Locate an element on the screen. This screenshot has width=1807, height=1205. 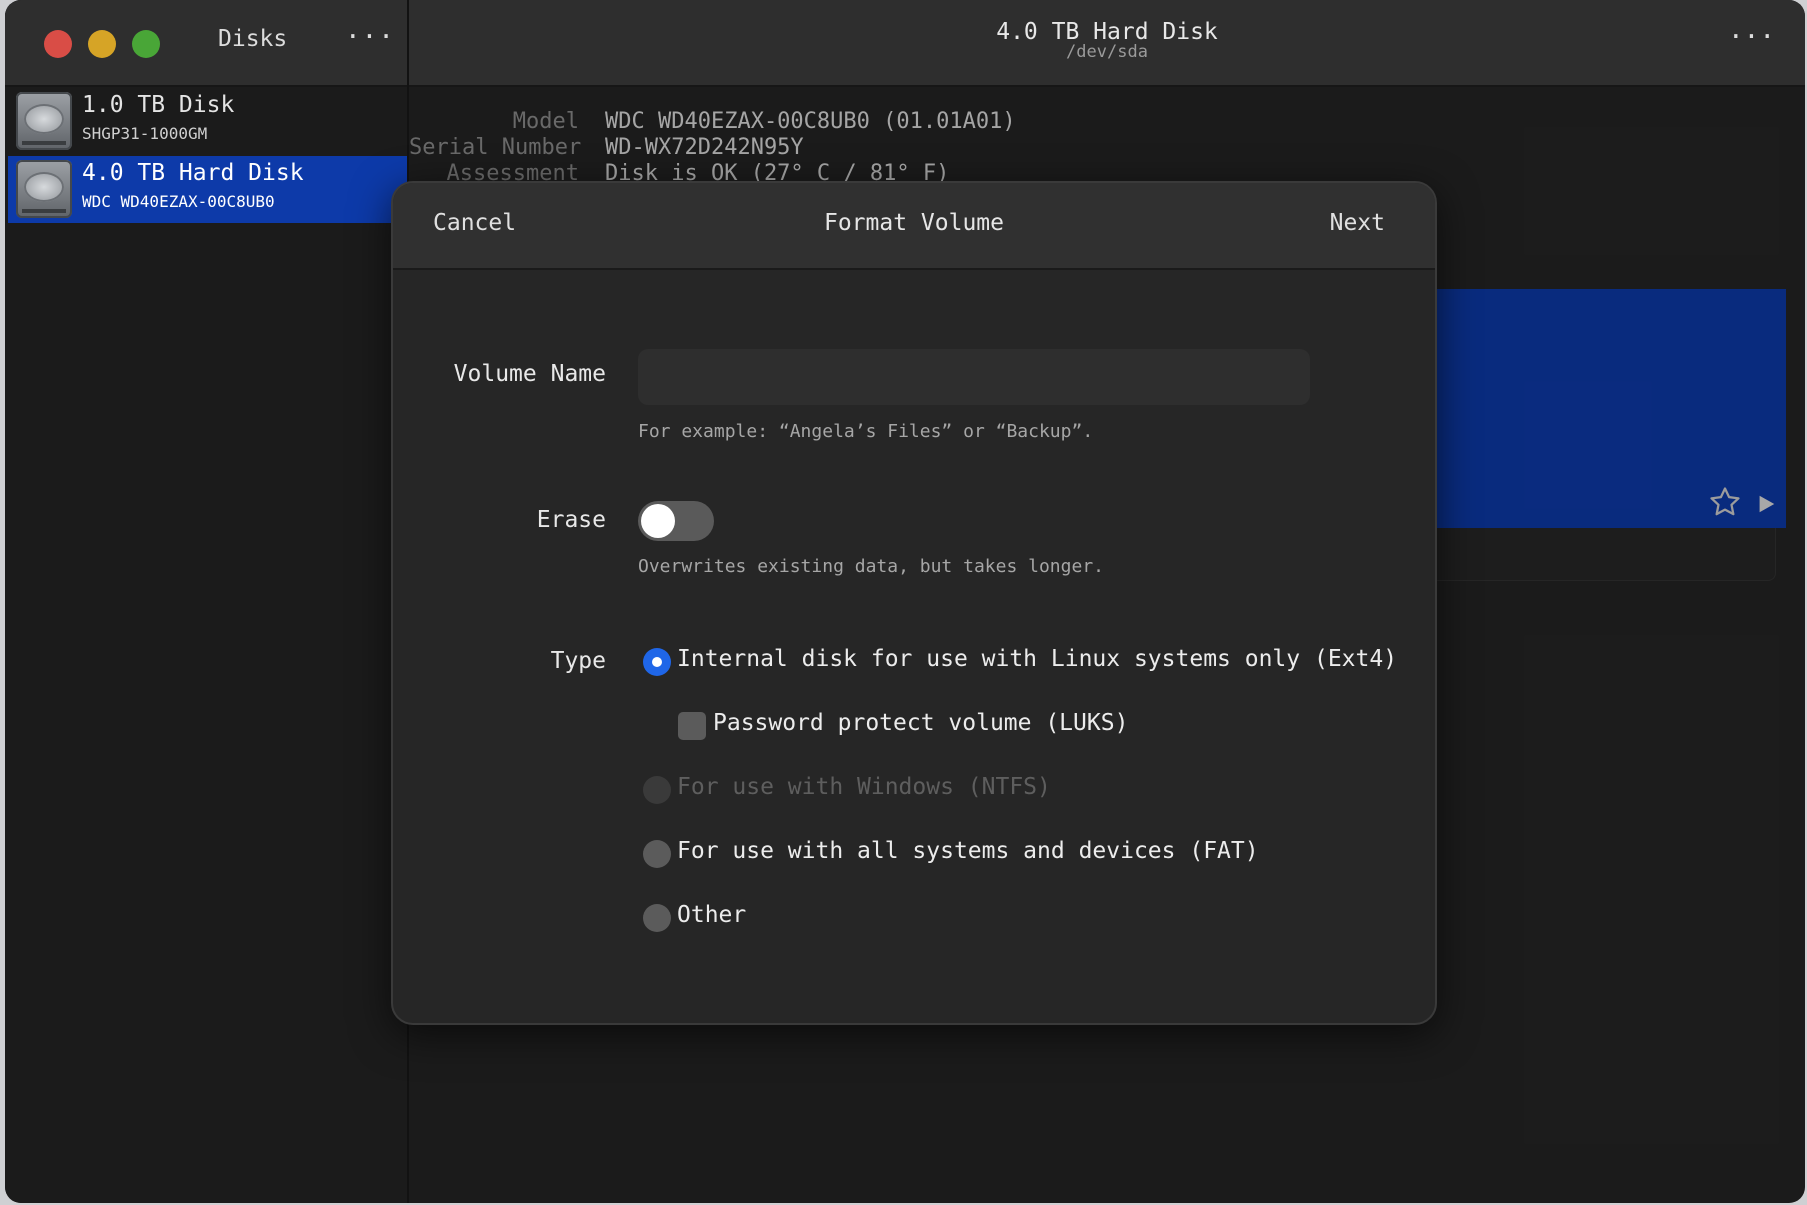
volume-name-input is located at coordinates (974, 377).